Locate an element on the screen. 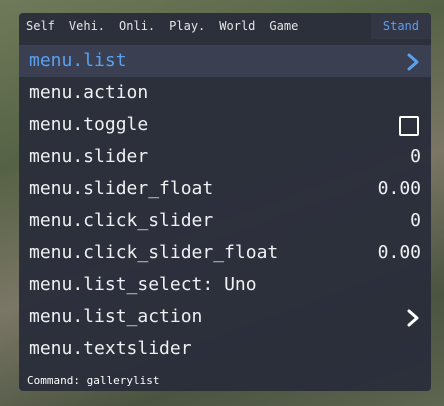  menu-item-label: menu.slider is located at coordinates (89, 156).